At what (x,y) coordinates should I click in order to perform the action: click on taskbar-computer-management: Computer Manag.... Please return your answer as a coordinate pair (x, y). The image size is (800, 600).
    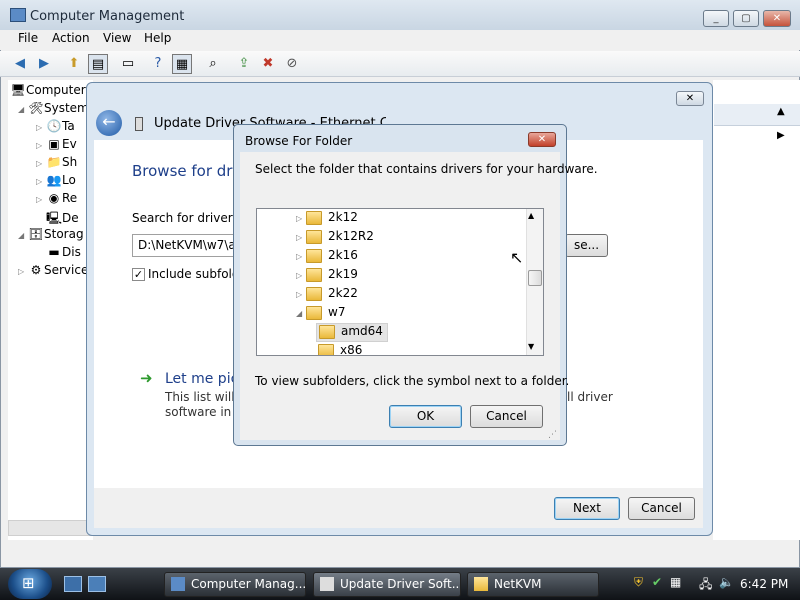
    Looking at the image, I should click on (235, 584).